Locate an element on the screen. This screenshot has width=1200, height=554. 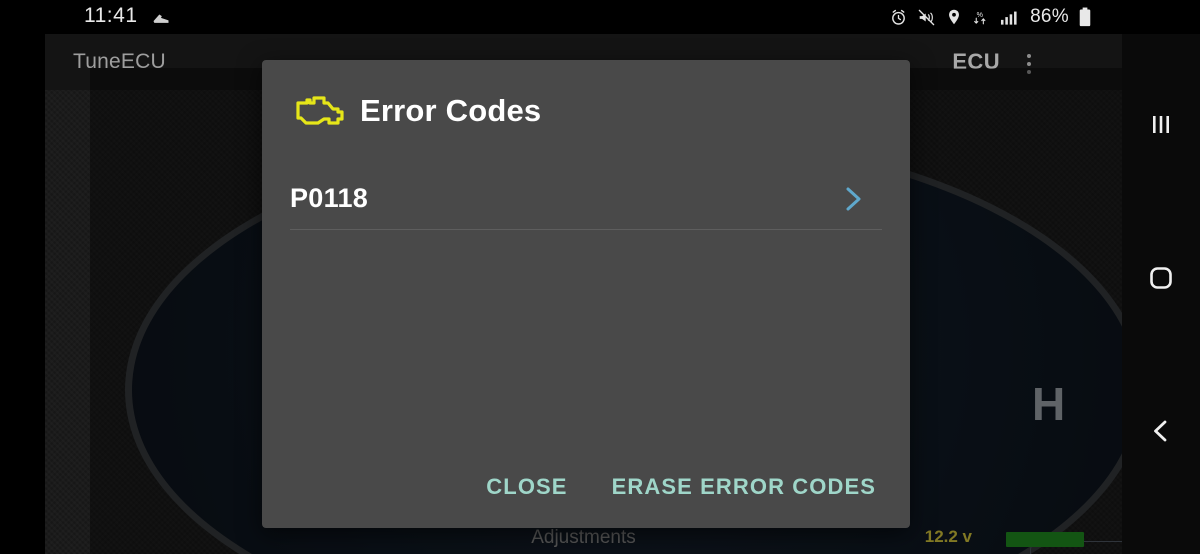
mute-vibrate-icon is located at coordinates (926, 17).